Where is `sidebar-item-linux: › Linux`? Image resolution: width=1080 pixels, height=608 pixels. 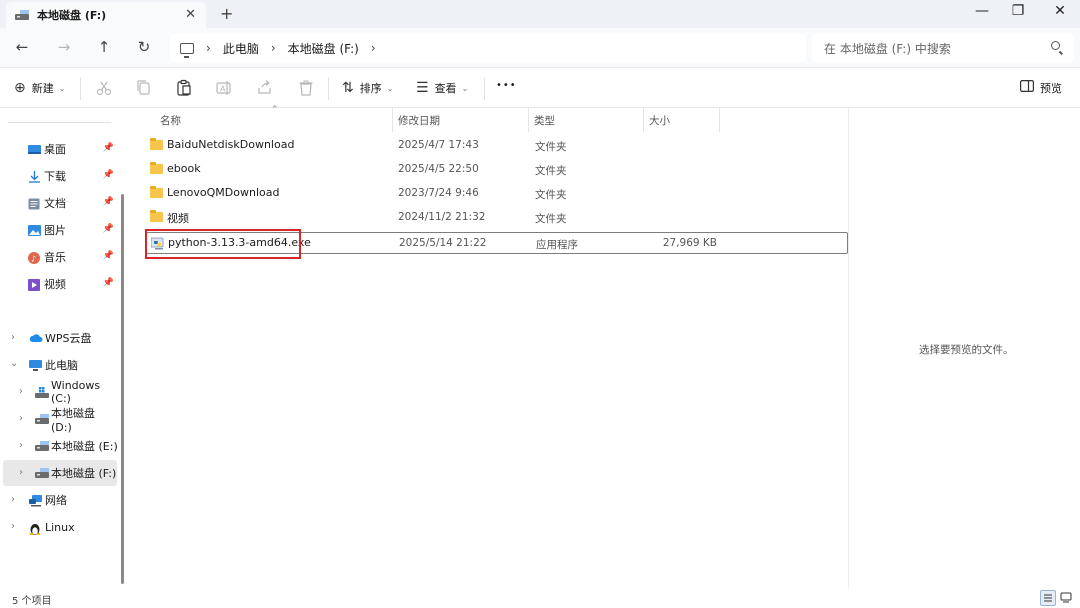 sidebar-item-linux: › Linux is located at coordinates (59, 527).